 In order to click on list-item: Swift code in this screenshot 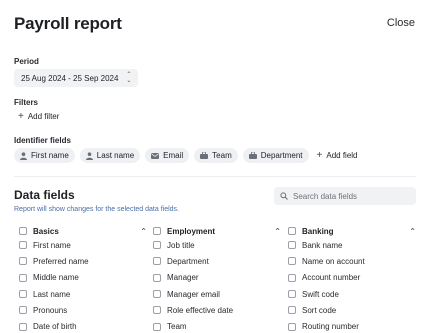, I will do `click(352, 294)`.